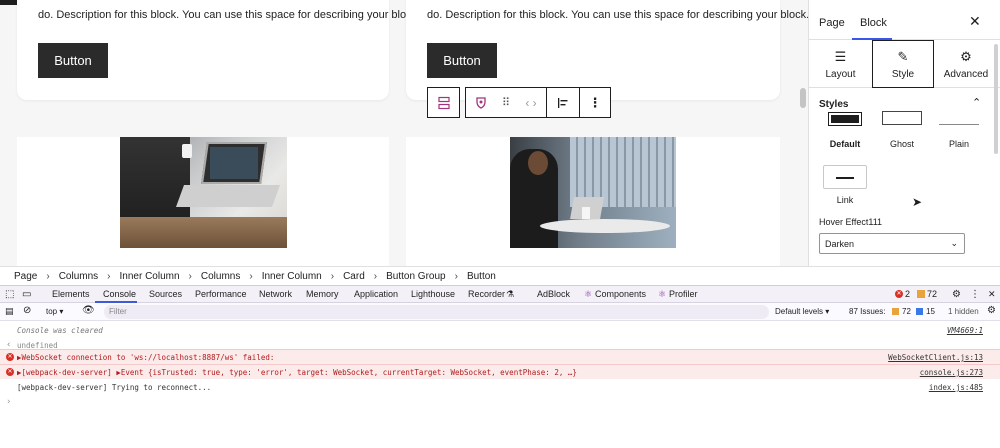 The height and width of the screenshot is (448, 1000). What do you see at coordinates (803, 98) in the screenshot?
I see `canvas-scrollbar` at bounding box center [803, 98].